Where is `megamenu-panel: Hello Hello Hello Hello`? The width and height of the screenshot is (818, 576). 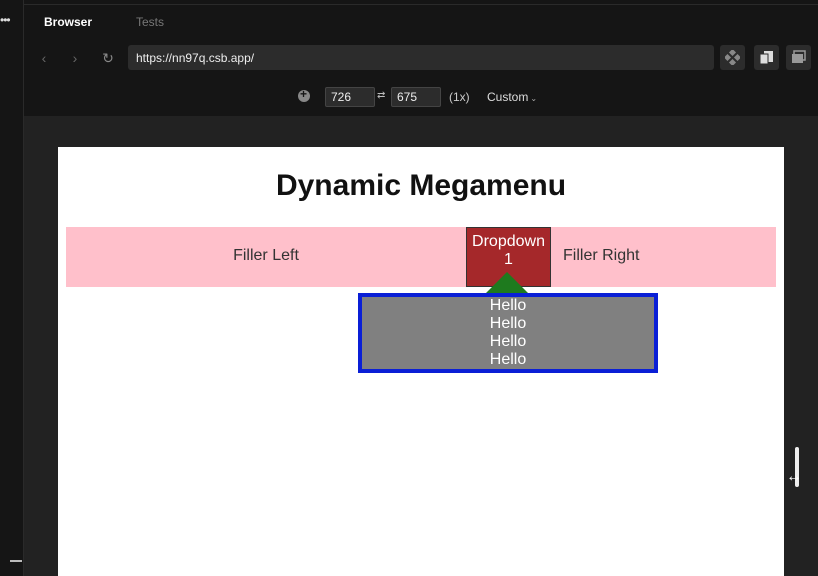 megamenu-panel: Hello Hello Hello Hello is located at coordinates (508, 333).